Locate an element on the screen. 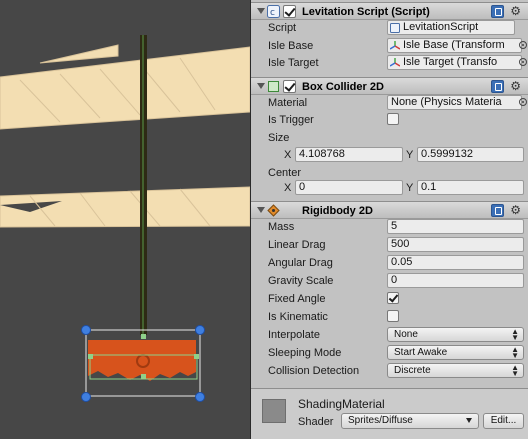  component-title: Rigidbody 2D is located at coordinates (337, 211).